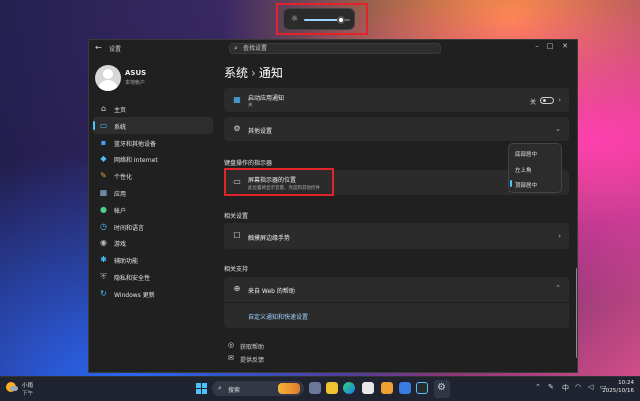  Describe the element at coordinates (28, 394) in the screenshot. I see `weather-subtitle: 下午` at that location.